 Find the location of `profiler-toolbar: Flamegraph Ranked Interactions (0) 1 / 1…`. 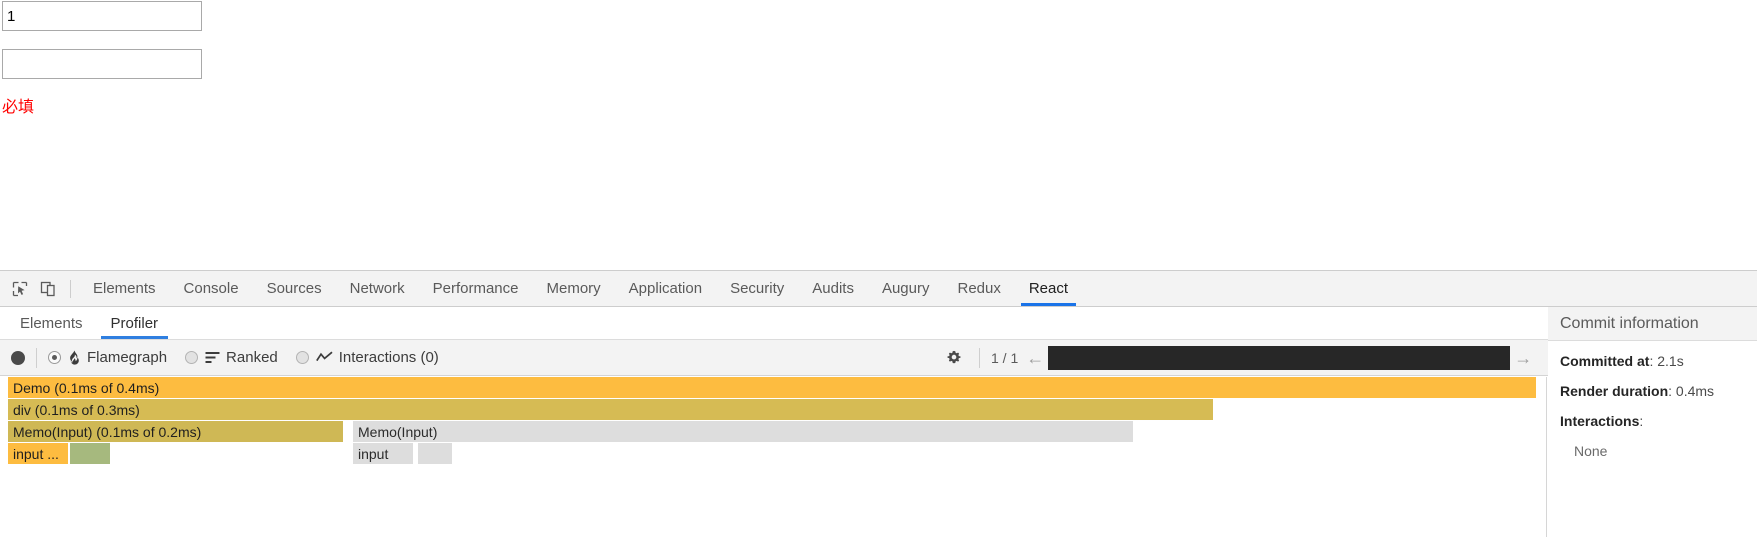

profiler-toolbar: Flamegraph Ranked Interactions (0) 1 / 1… is located at coordinates (878, 358).